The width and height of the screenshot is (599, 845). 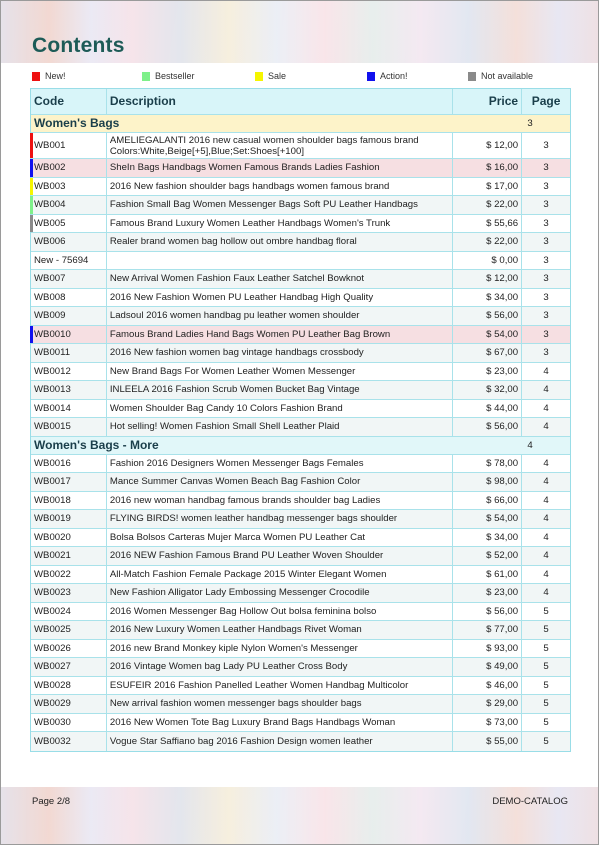 What do you see at coordinates (488, 334) in the screenshot?
I see `price-cell: $ 54,00` at bounding box center [488, 334].